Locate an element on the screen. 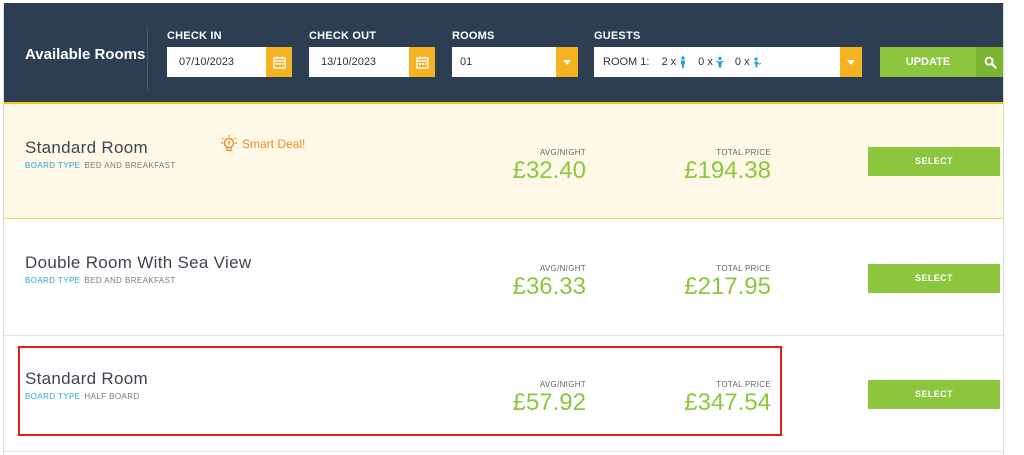 The width and height of the screenshot is (1024, 455). check-in-field: 07/10/2023 is located at coordinates (229, 62).